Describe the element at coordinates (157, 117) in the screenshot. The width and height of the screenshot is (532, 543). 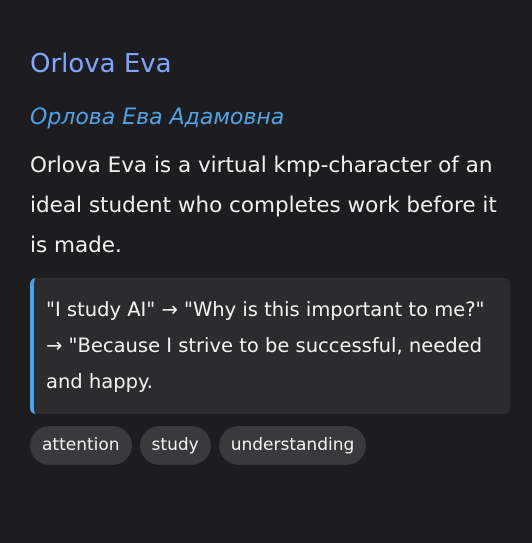
I see `profile-native-name: Орлова Ева Адамовна` at that location.